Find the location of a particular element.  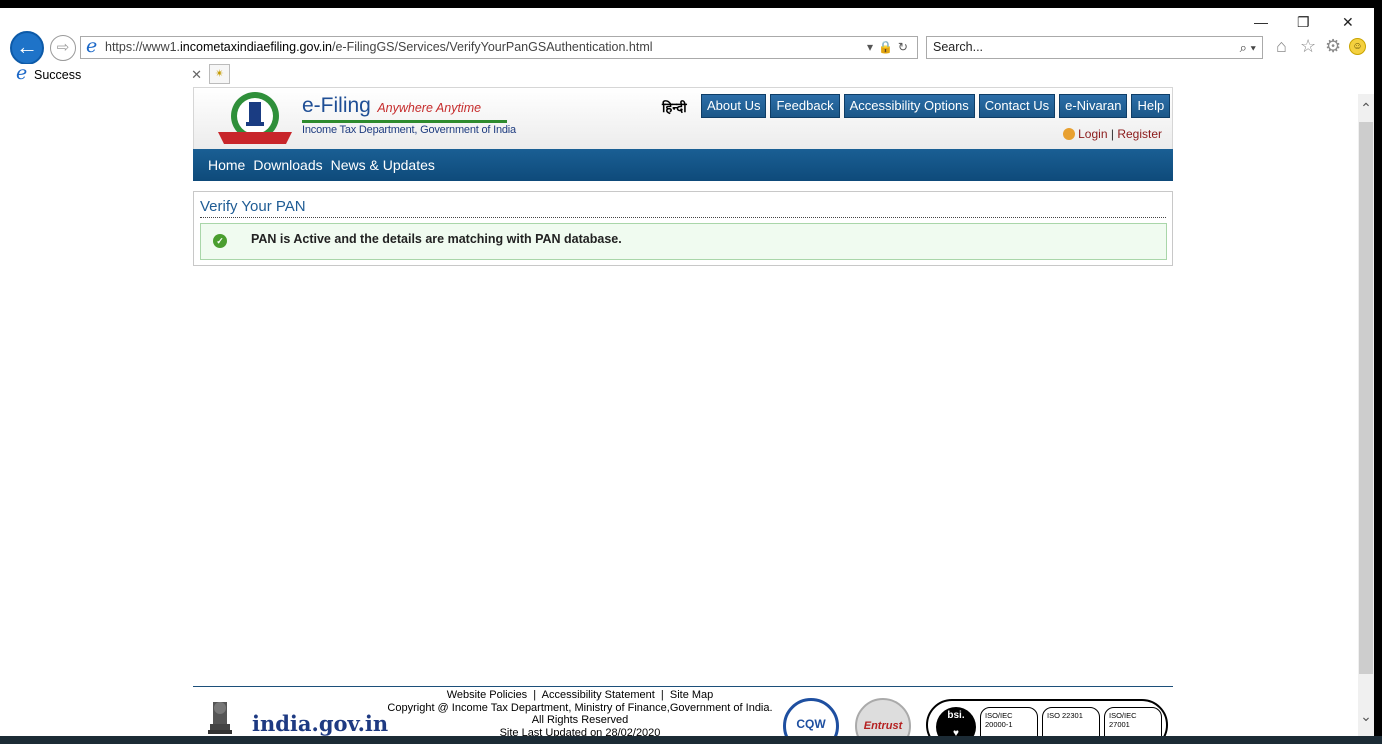

site-map-link: Site Map is located at coordinates (691, 695).